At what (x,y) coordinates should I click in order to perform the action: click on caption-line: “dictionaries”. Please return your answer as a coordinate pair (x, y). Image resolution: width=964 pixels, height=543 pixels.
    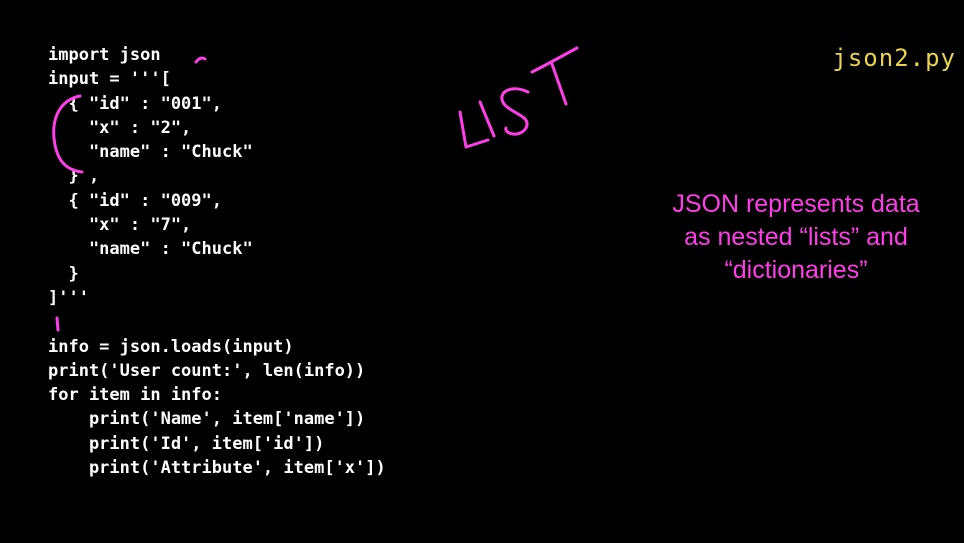
    Looking at the image, I should click on (796, 270).